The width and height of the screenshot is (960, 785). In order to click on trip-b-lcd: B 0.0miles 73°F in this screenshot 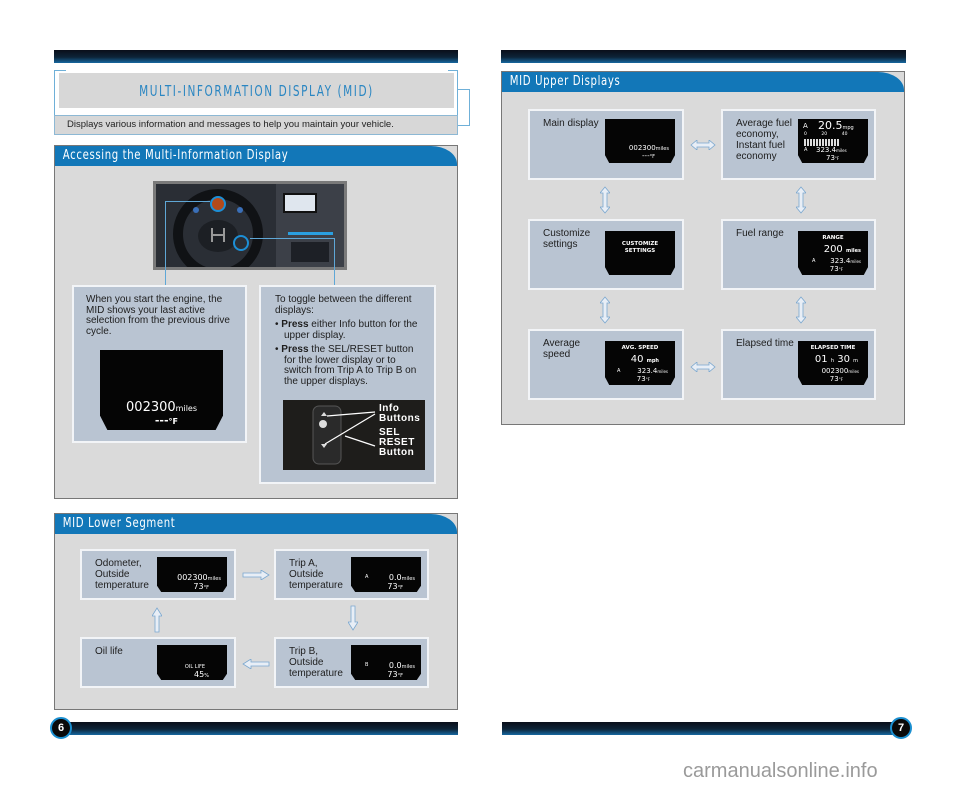, I will do `click(386, 662)`.